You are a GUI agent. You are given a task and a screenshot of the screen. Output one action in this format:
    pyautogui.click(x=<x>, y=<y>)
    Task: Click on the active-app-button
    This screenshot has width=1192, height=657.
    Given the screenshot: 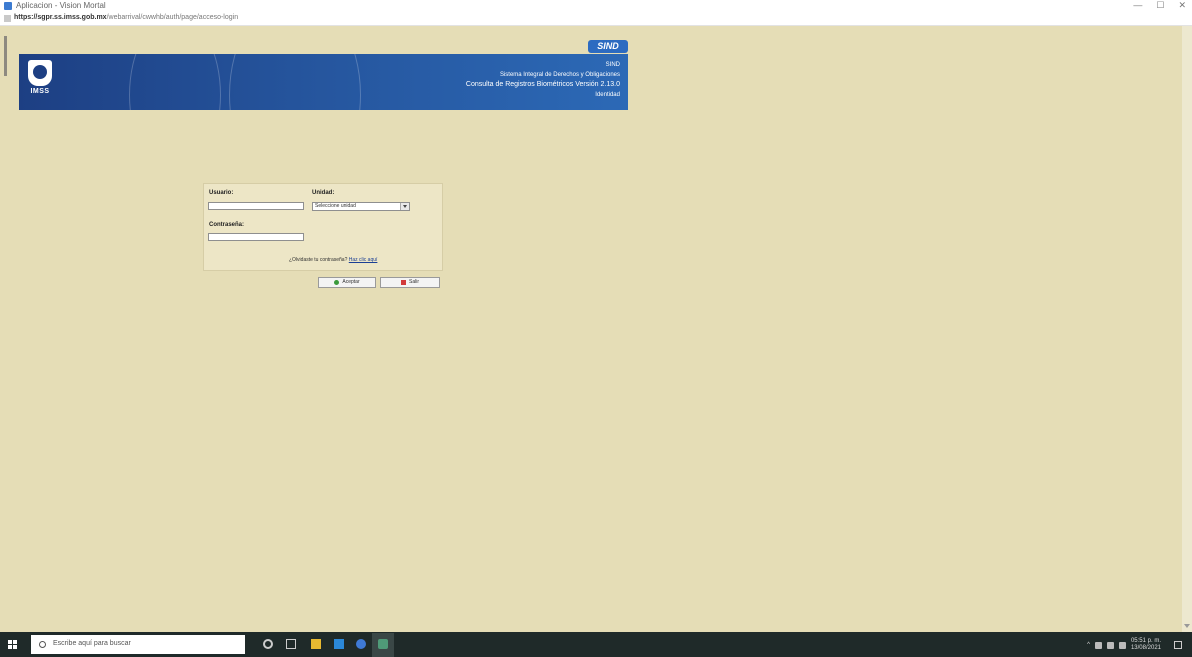 What is the action you would take?
    pyautogui.click(x=383, y=645)
    